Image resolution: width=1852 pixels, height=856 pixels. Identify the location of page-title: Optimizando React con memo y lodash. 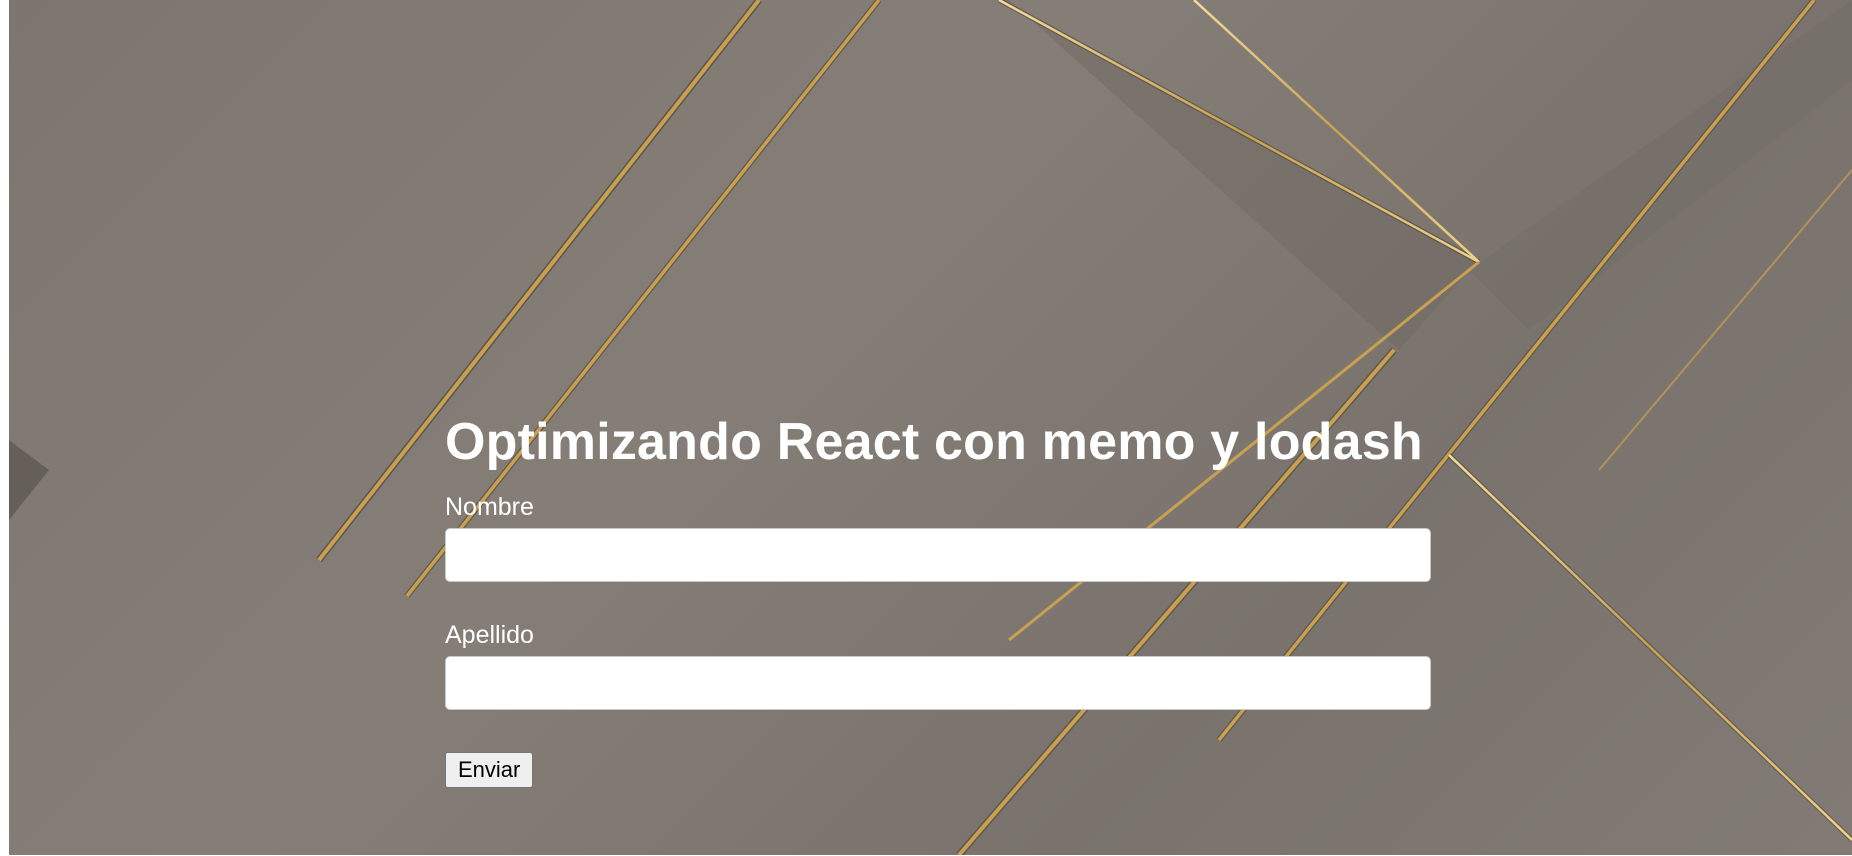
(934, 442).